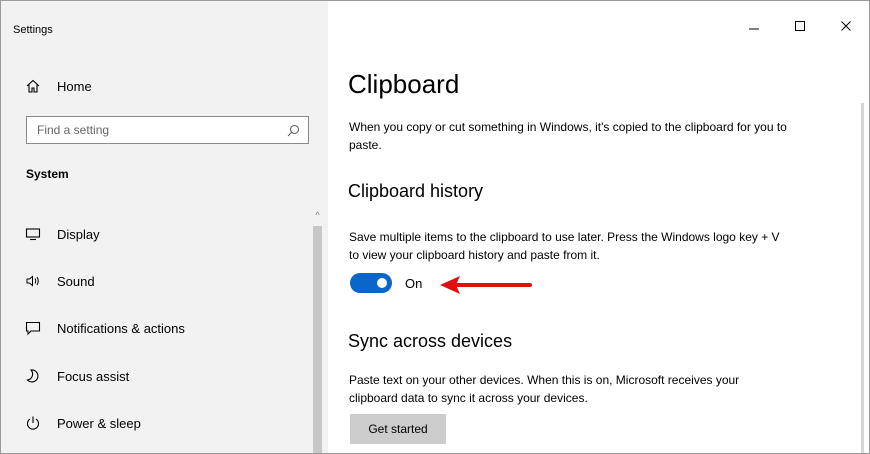  I want to click on sidebar-item-label: Home, so click(74, 86).